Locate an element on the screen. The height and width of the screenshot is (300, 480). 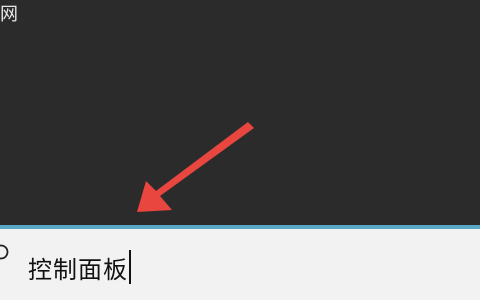
search-input: 控制面板 is located at coordinates (79, 267).